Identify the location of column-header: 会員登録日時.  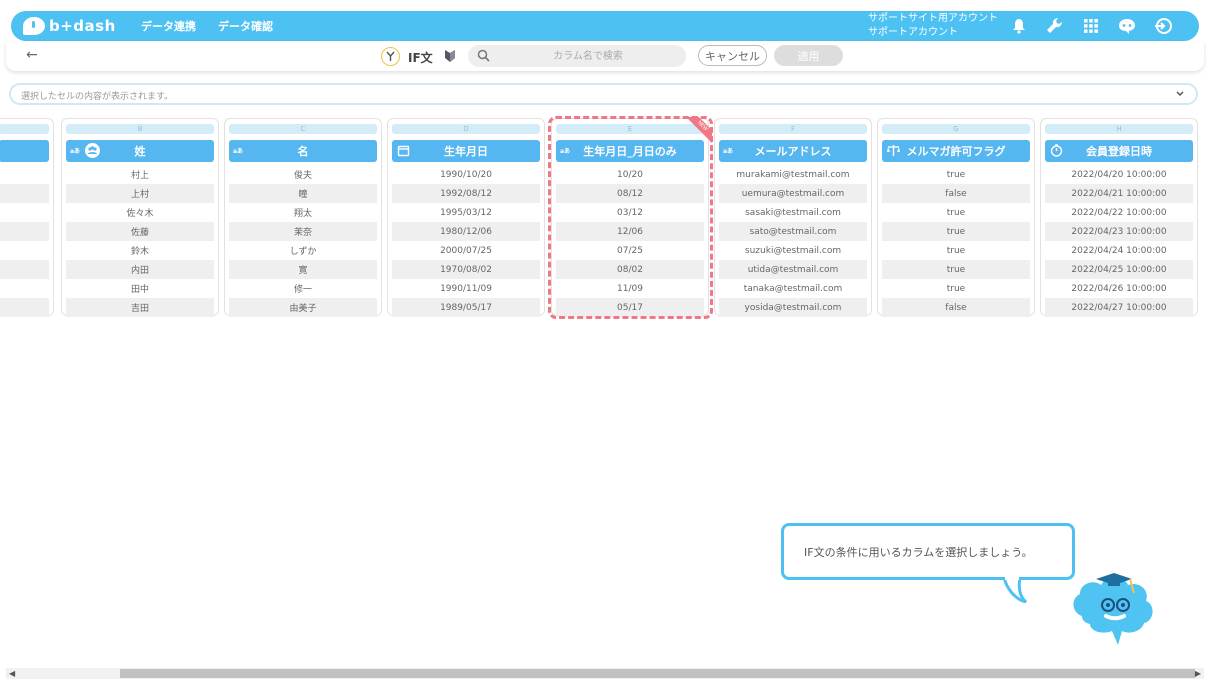
(1119, 151).